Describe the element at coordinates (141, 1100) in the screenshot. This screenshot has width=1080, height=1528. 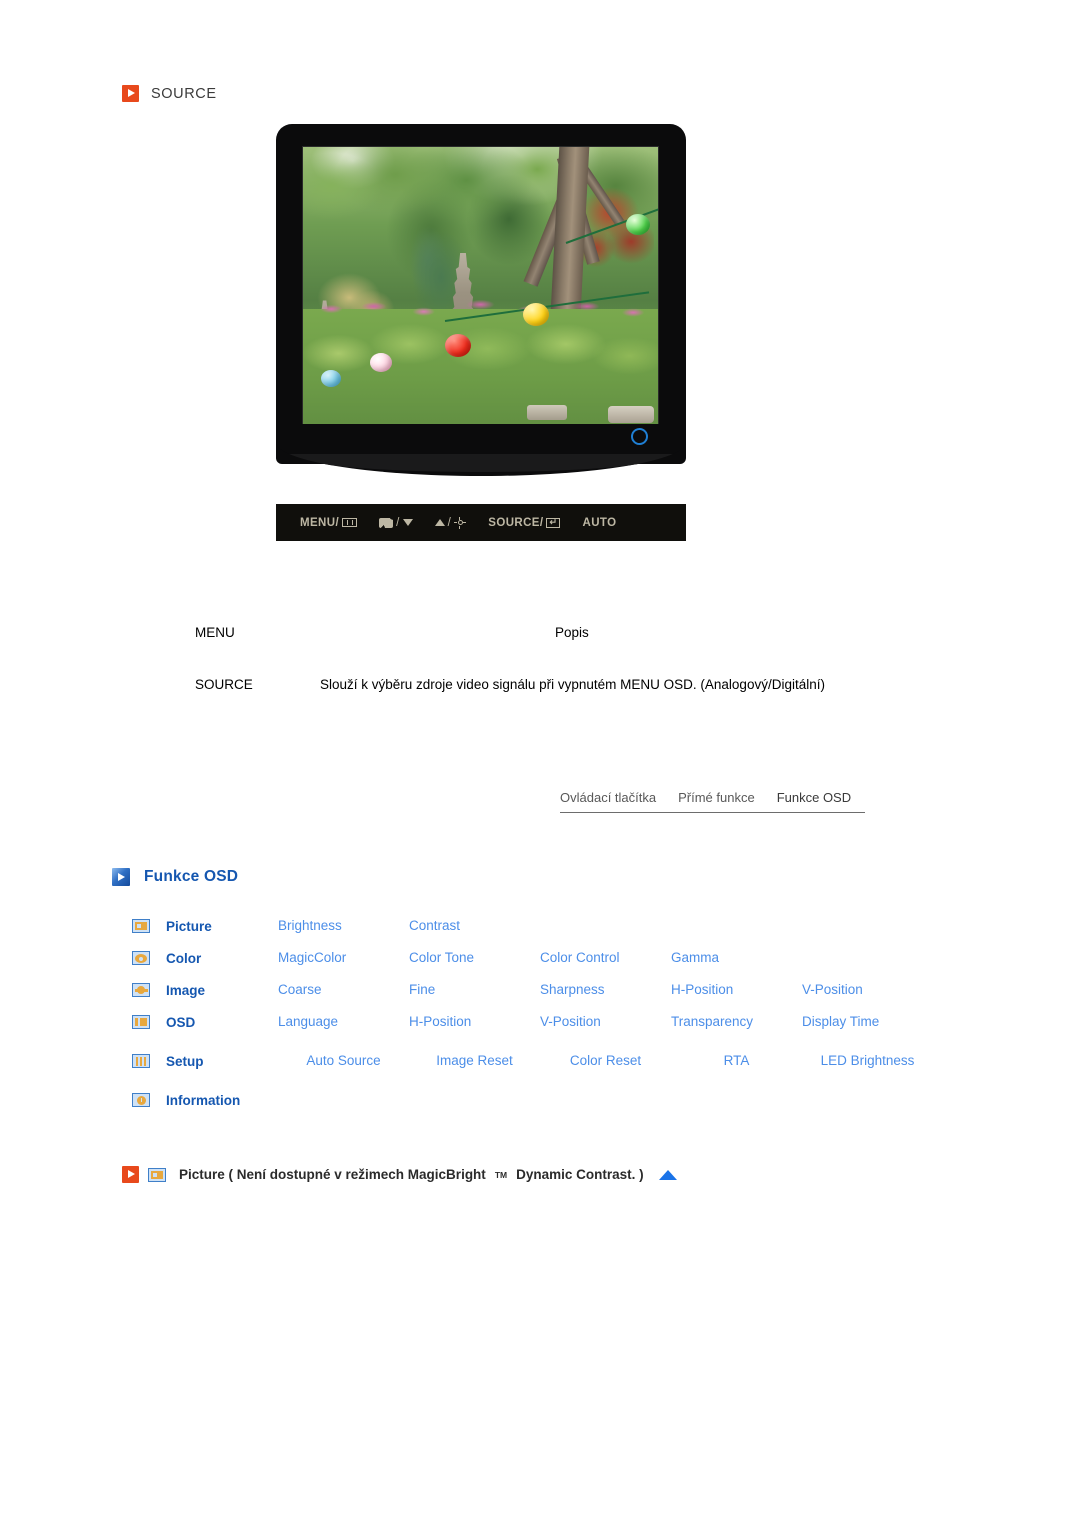
I see `information-icon` at that location.